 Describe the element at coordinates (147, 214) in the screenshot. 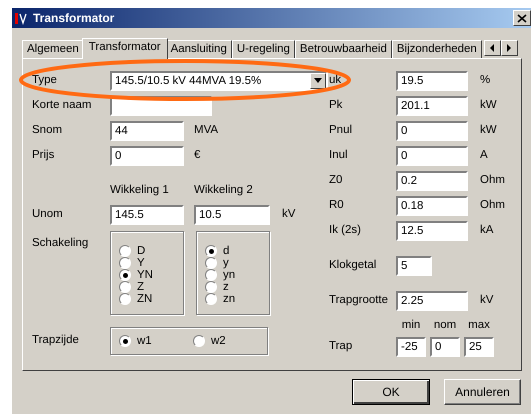

I see `input-field: 145.5` at that location.